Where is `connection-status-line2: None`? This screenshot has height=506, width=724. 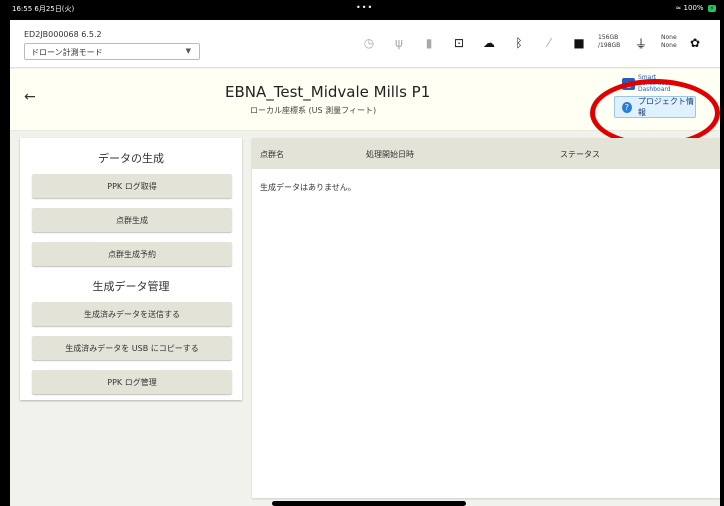 connection-status-line2: None is located at coordinates (669, 45).